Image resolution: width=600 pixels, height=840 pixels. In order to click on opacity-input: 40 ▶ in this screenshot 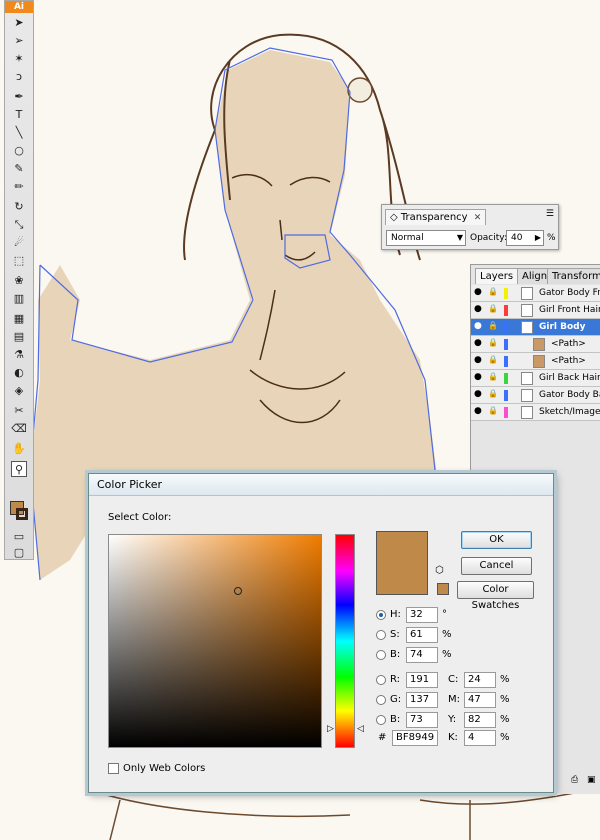, I will do `click(525, 238)`.